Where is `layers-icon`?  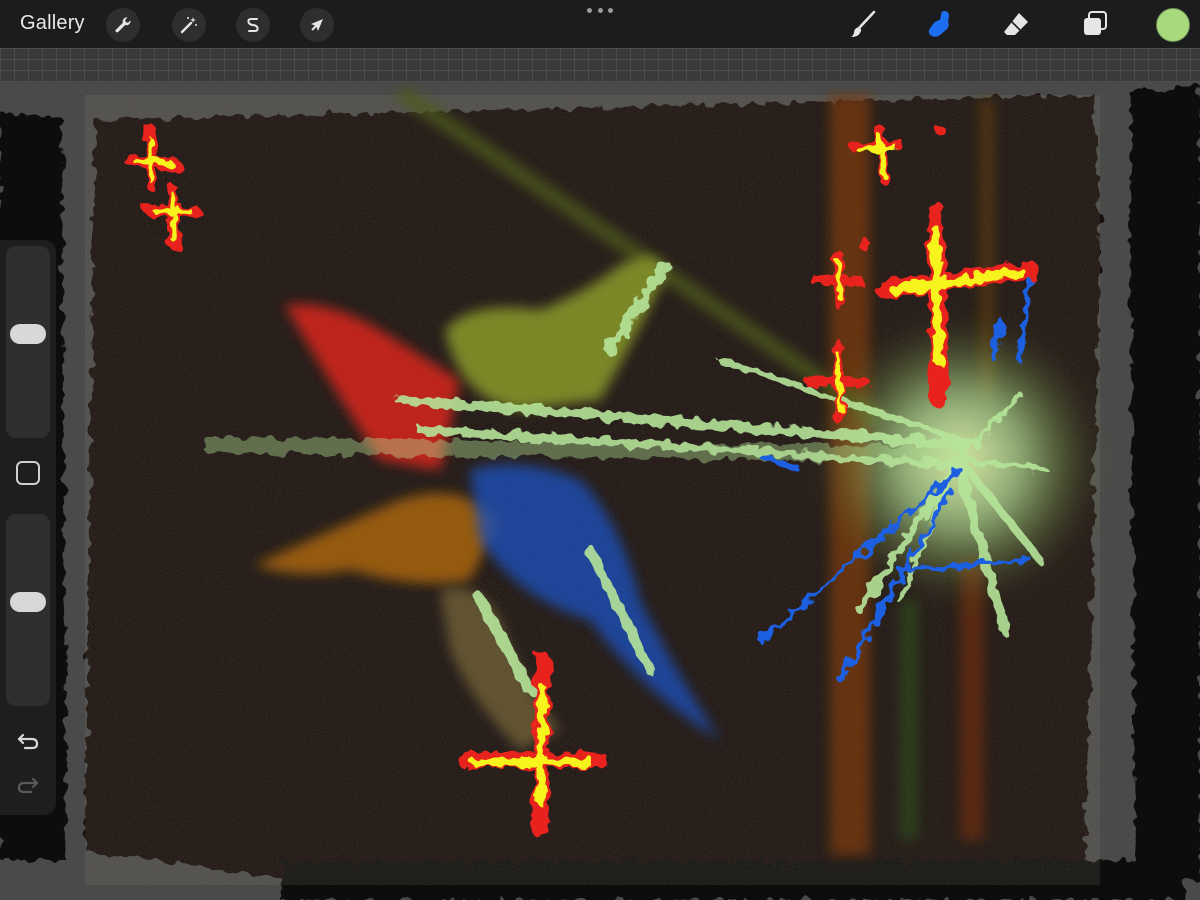
layers-icon is located at coordinates (1095, 23).